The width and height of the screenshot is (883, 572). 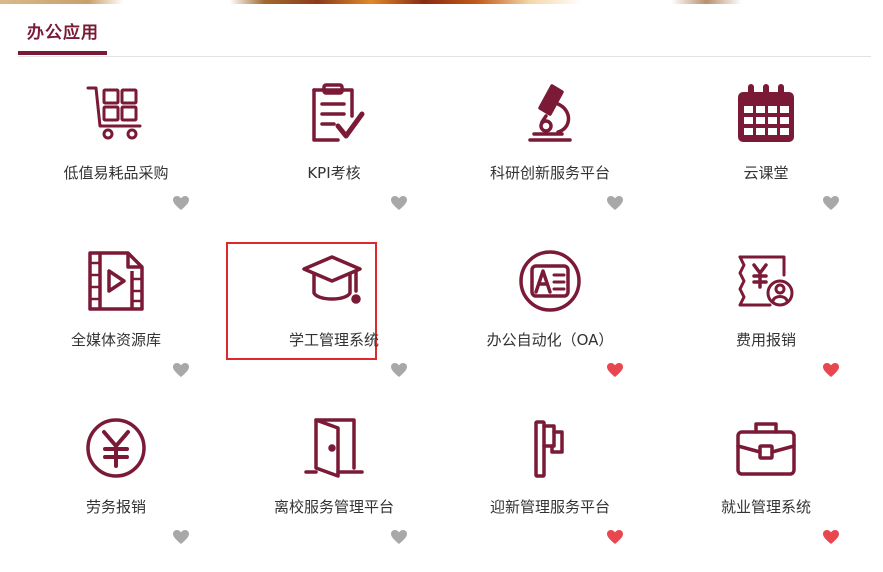 What do you see at coordinates (333, 340) in the screenshot?
I see `app-label: 学工管理系统` at bounding box center [333, 340].